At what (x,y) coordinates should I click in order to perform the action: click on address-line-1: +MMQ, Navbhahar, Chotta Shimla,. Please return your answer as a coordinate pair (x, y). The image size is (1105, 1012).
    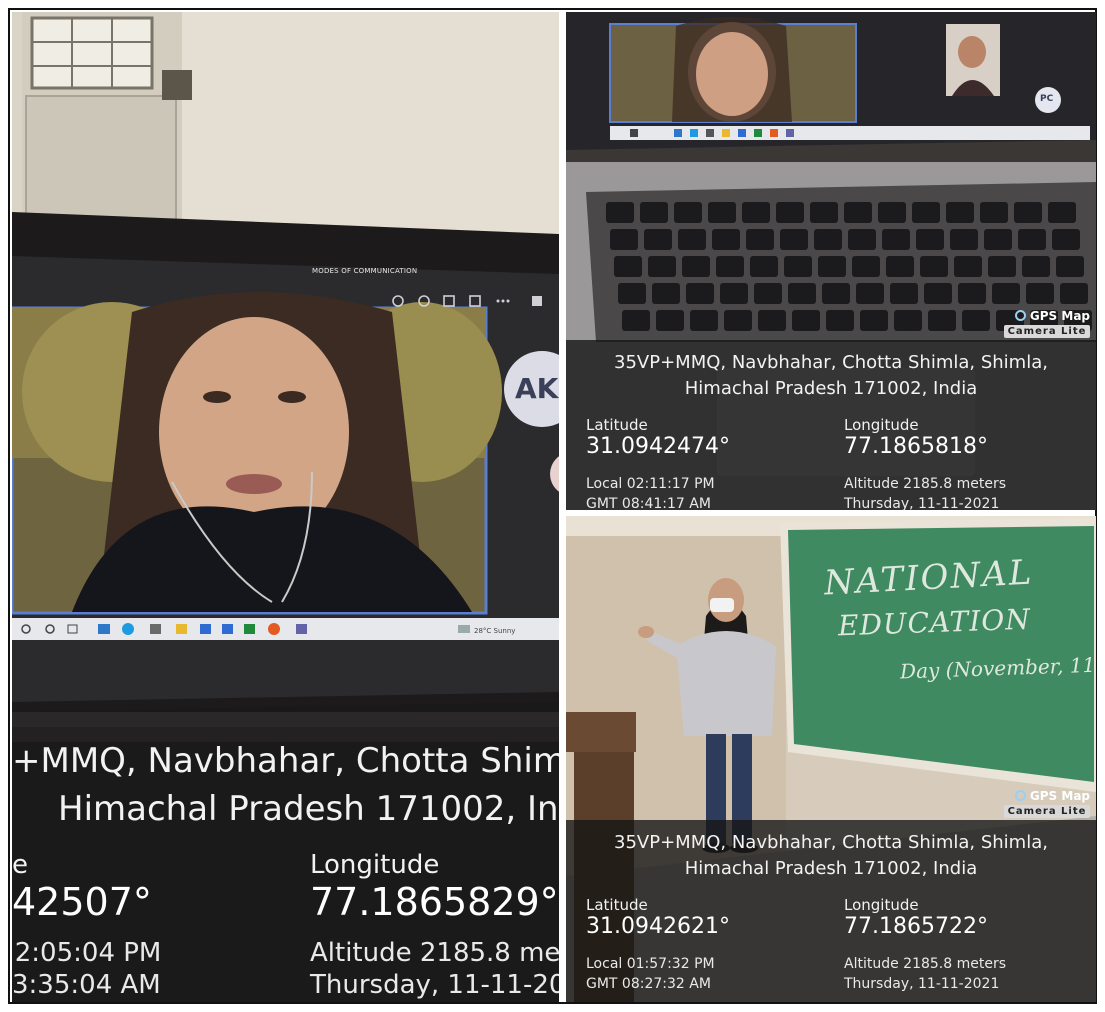
    Looking at the image, I should click on (285, 761).